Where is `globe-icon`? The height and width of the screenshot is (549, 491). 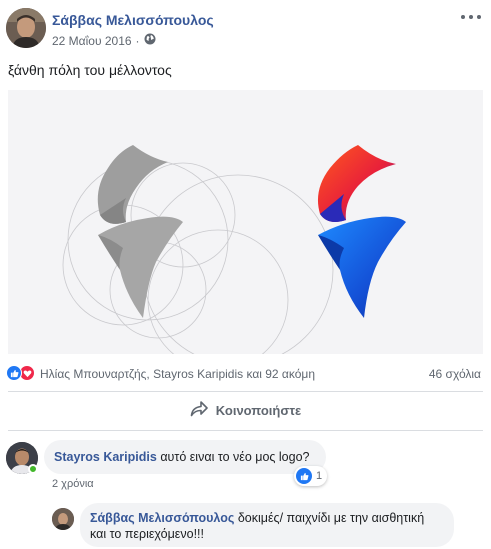
globe-icon is located at coordinates (150, 40).